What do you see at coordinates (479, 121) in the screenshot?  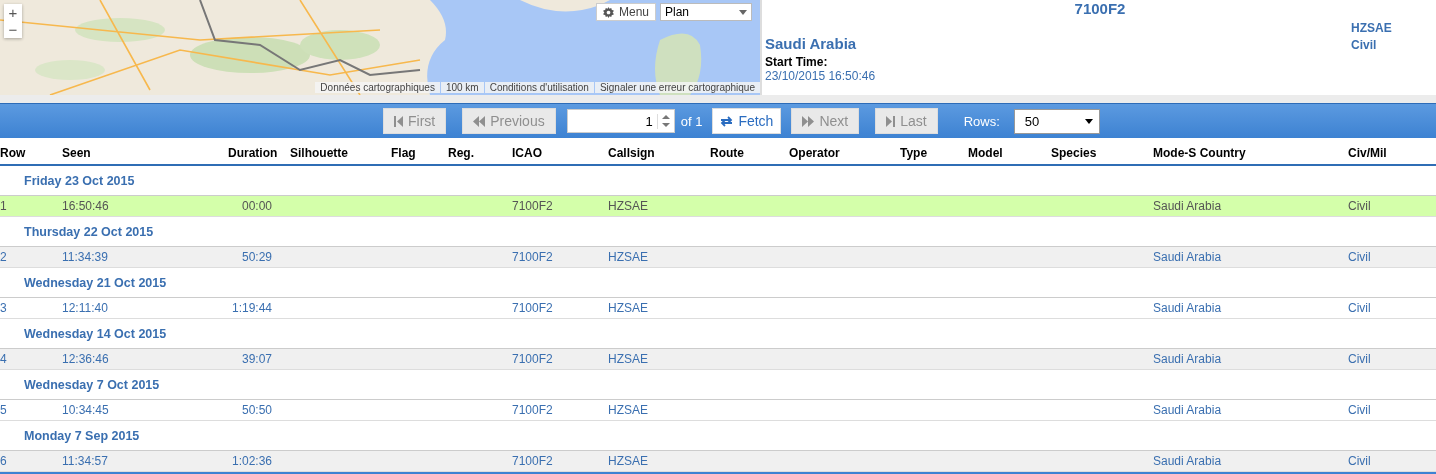 I see `rewind-icon` at bounding box center [479, 121].